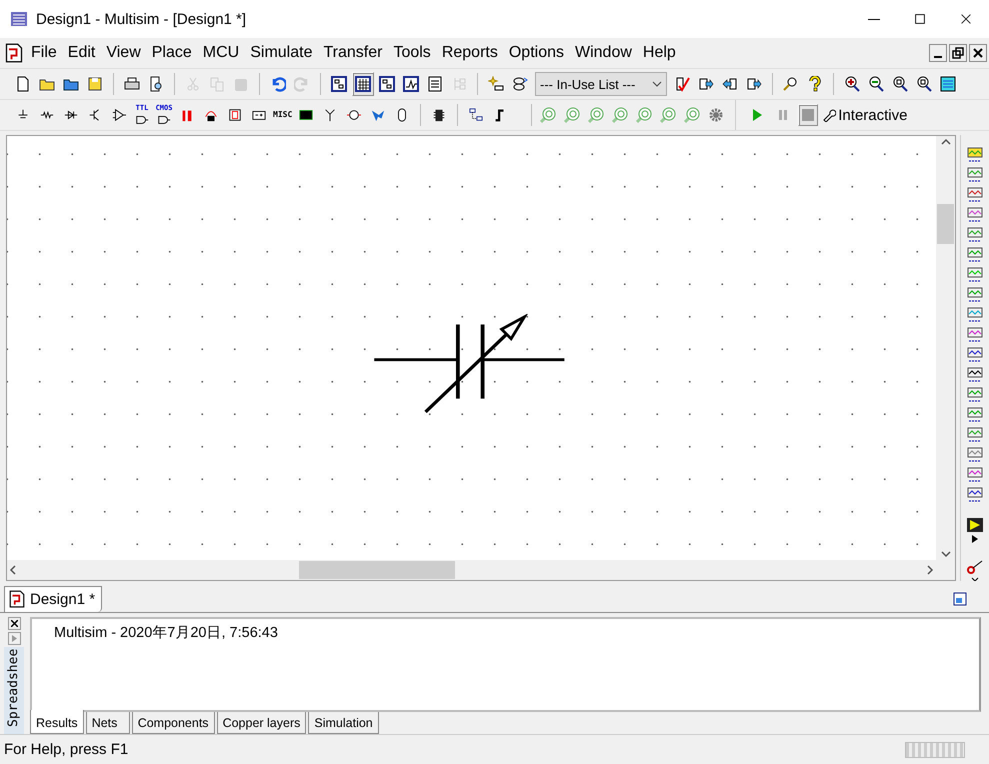 This screenshot has width=989, height=764. I want to click on graph-icon, so click(411, 84).